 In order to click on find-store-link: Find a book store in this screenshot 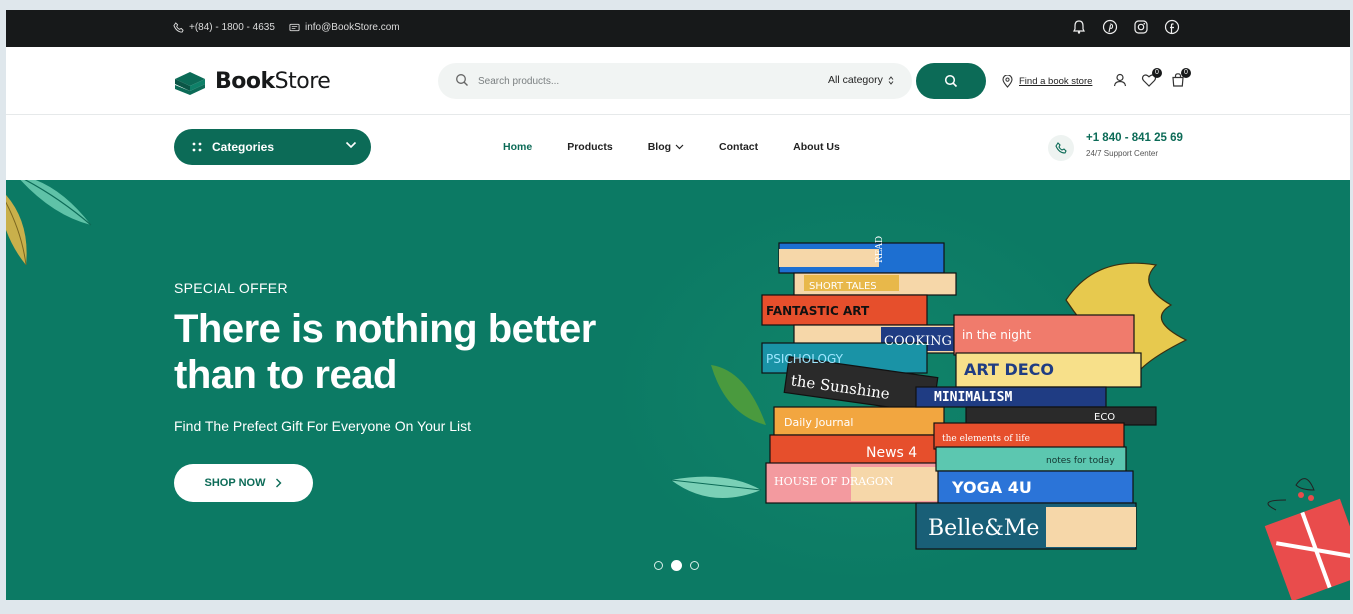, I will do `click(1047, 81)`.